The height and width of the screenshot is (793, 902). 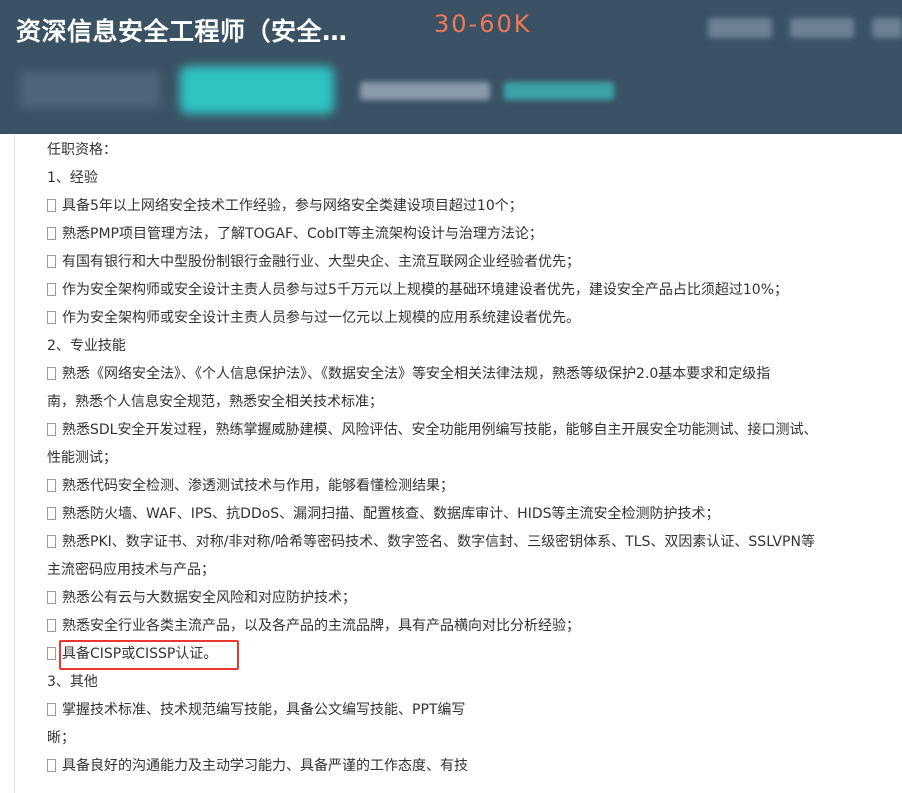 I want to click on list-item-continued: 晰；, so click(x=61, y=738).